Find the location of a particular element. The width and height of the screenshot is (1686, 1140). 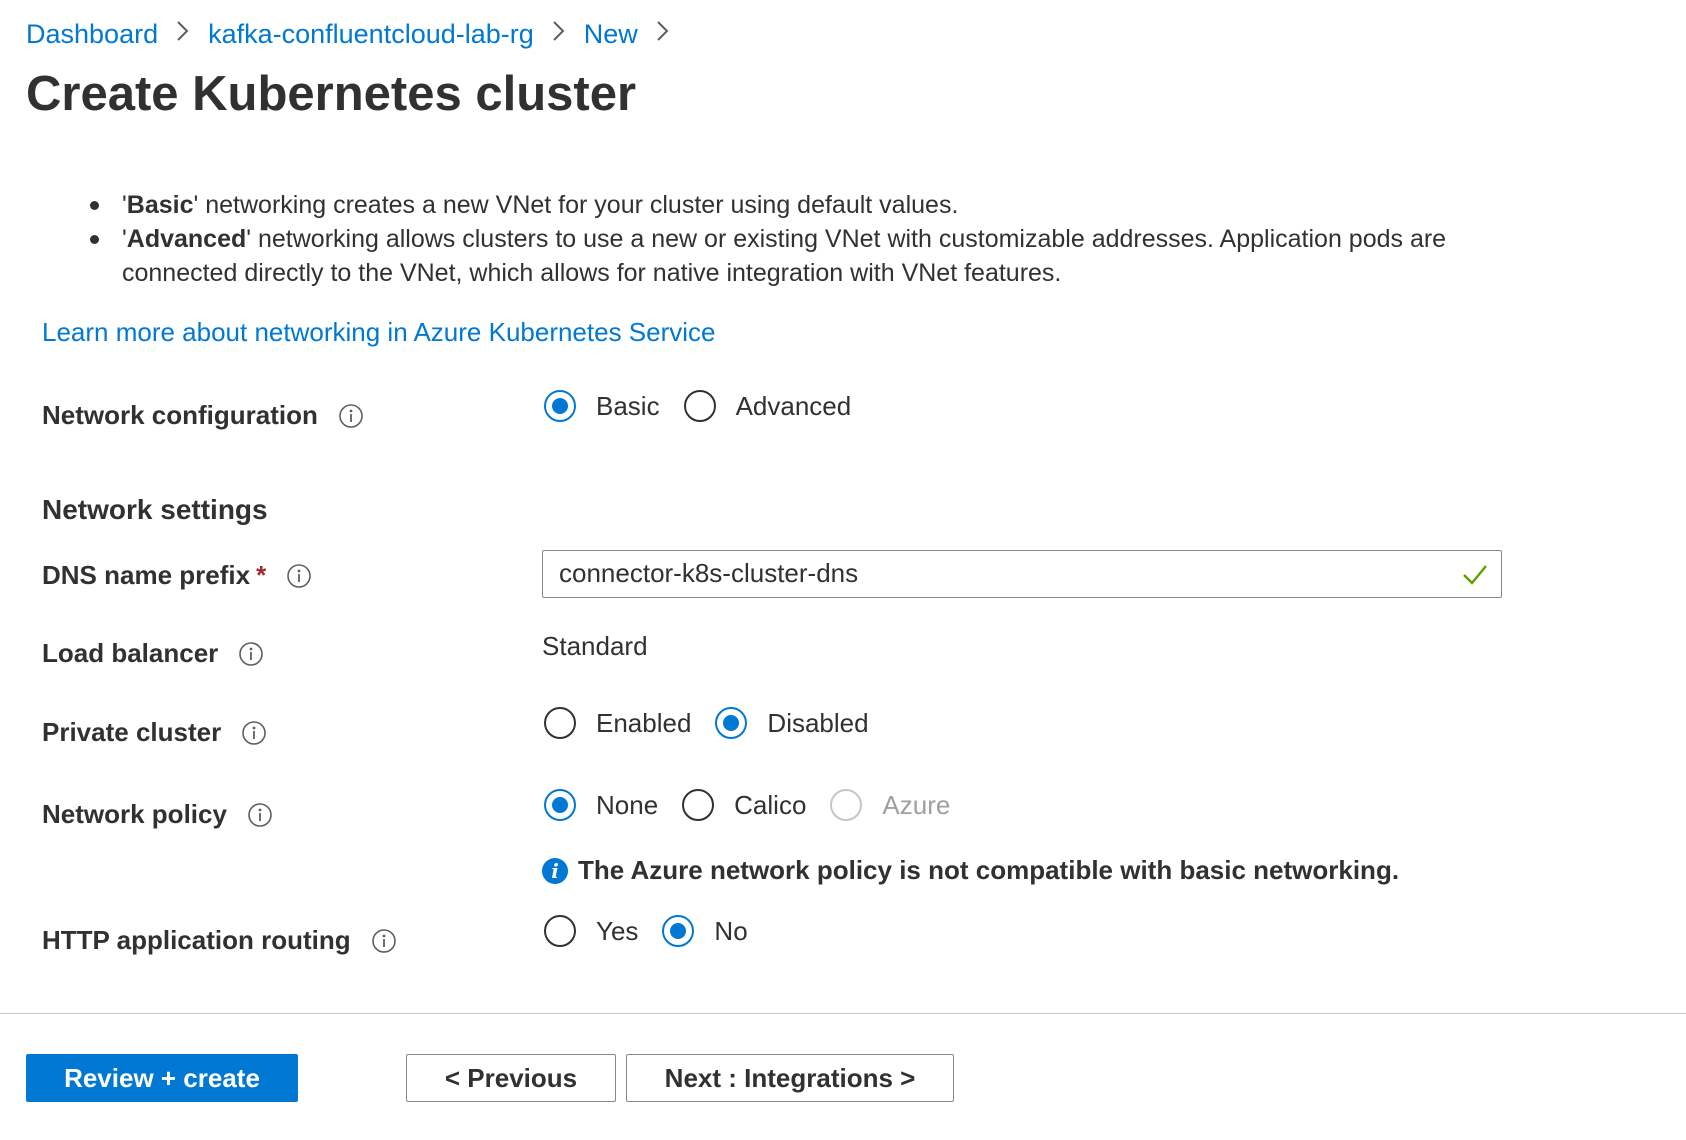

next-integrations-button: Next : Integrations > is located at coordinates (790, 1078).